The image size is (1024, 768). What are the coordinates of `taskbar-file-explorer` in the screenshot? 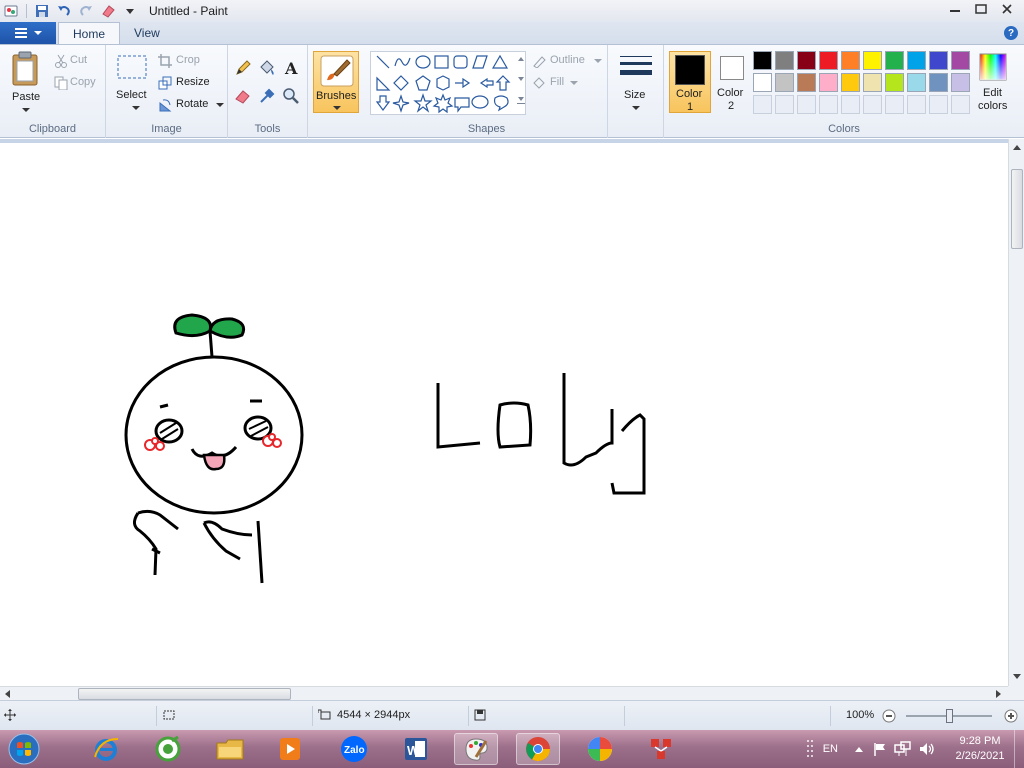 It's located at (230, 749).